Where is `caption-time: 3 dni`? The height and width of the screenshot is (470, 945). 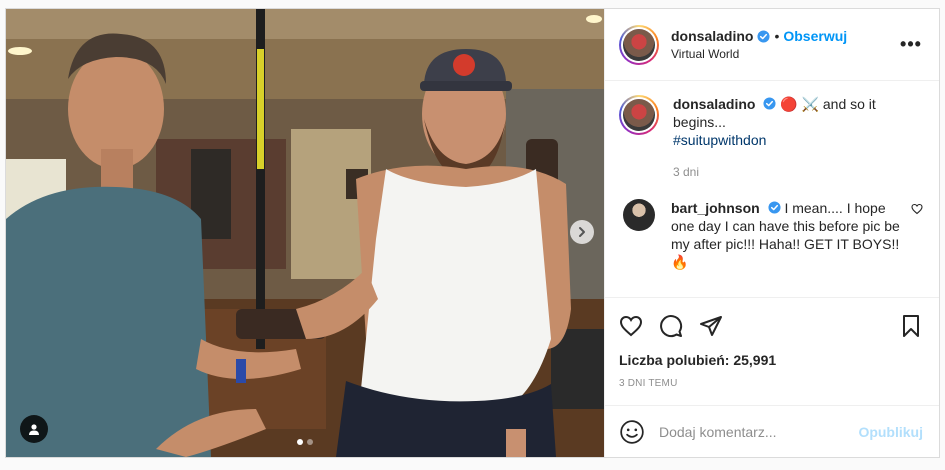
caption-time: 3 dni is located at coordinates (798, 172).